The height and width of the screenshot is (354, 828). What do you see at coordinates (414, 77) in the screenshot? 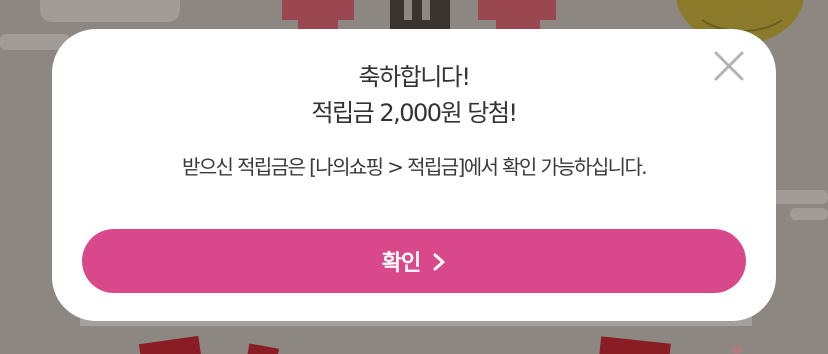
I see `congratulations-text: 축하합니다!` at bounding box center [414, 77].